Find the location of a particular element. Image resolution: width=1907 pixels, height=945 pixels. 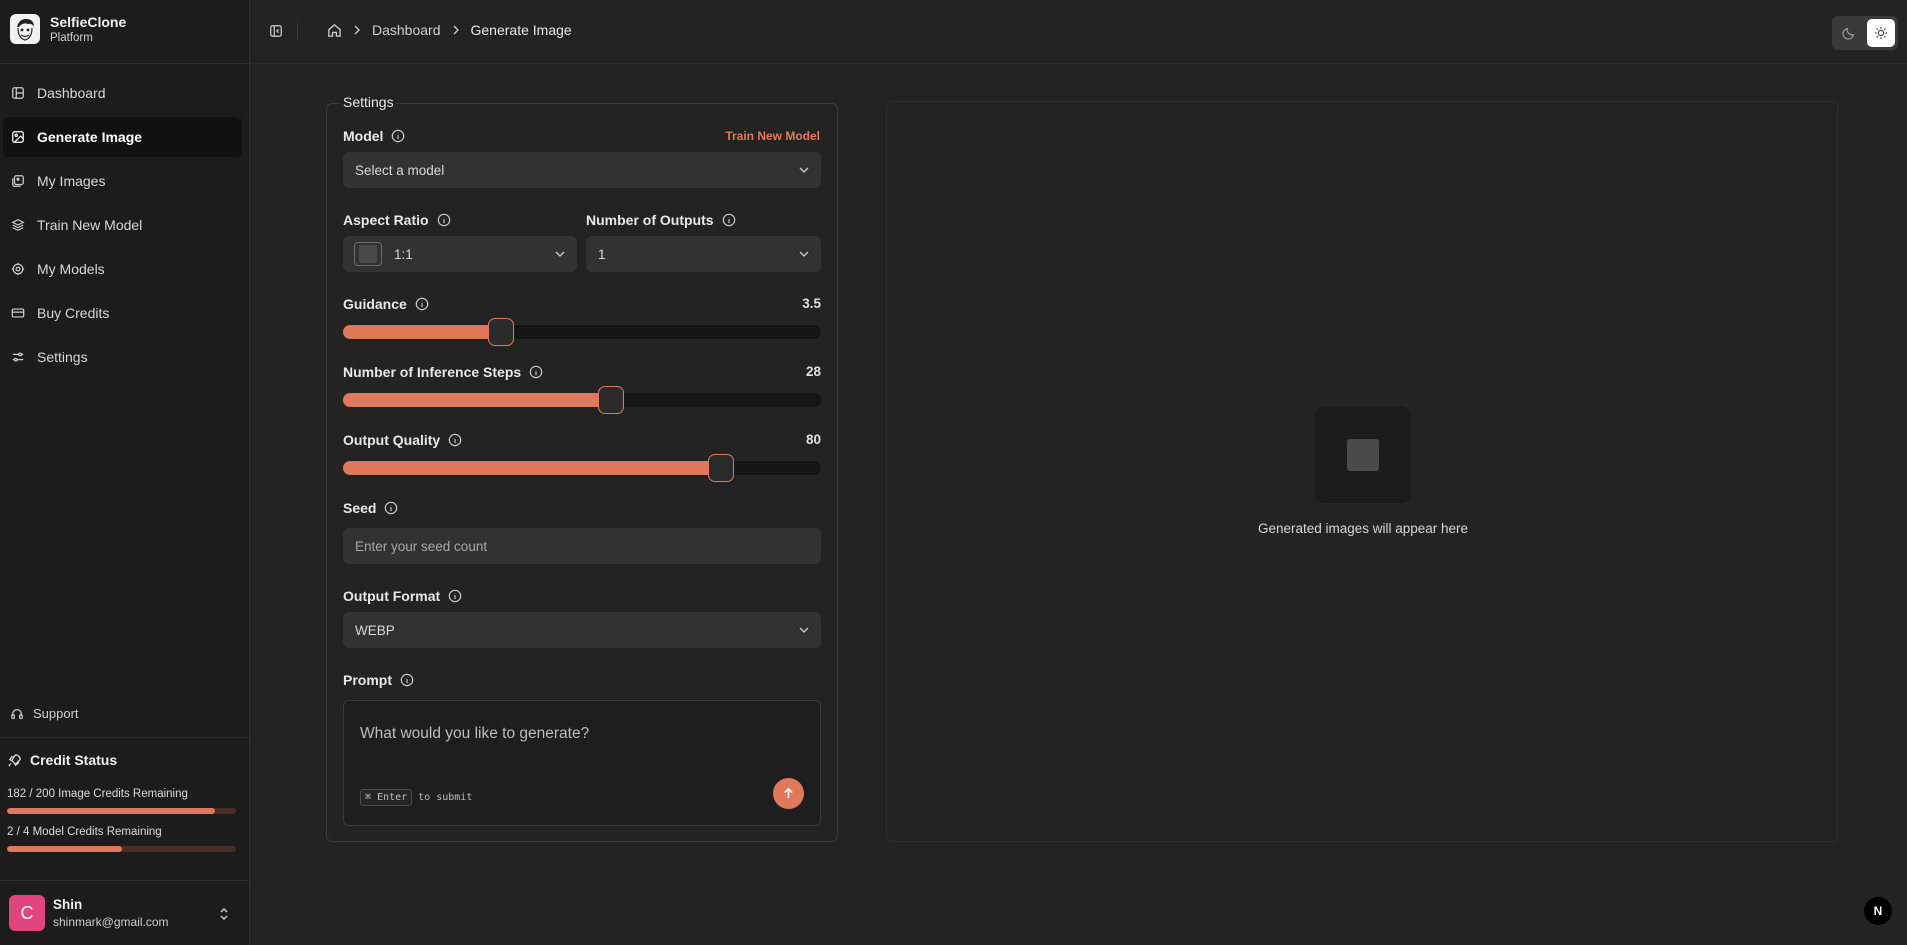

sidebar-item-my-models: My Models is located at coordinates (122, 269).